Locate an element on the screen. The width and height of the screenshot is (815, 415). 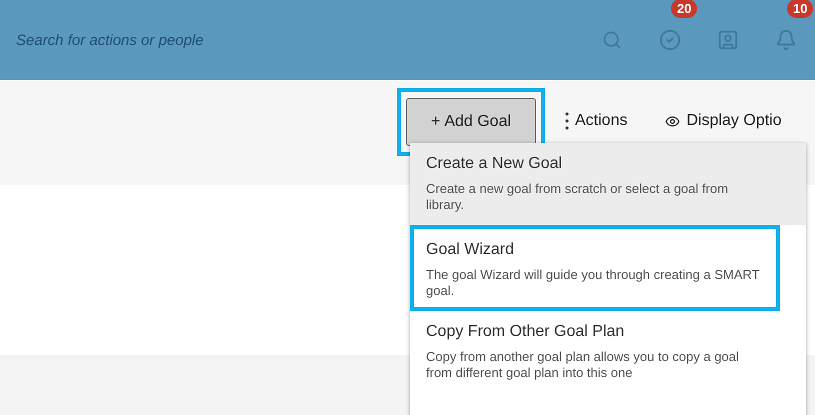
menu-item: Goal Wizard The goal Wizard will guide you through creating a SMART goal. is located at coordinates (595, 268).